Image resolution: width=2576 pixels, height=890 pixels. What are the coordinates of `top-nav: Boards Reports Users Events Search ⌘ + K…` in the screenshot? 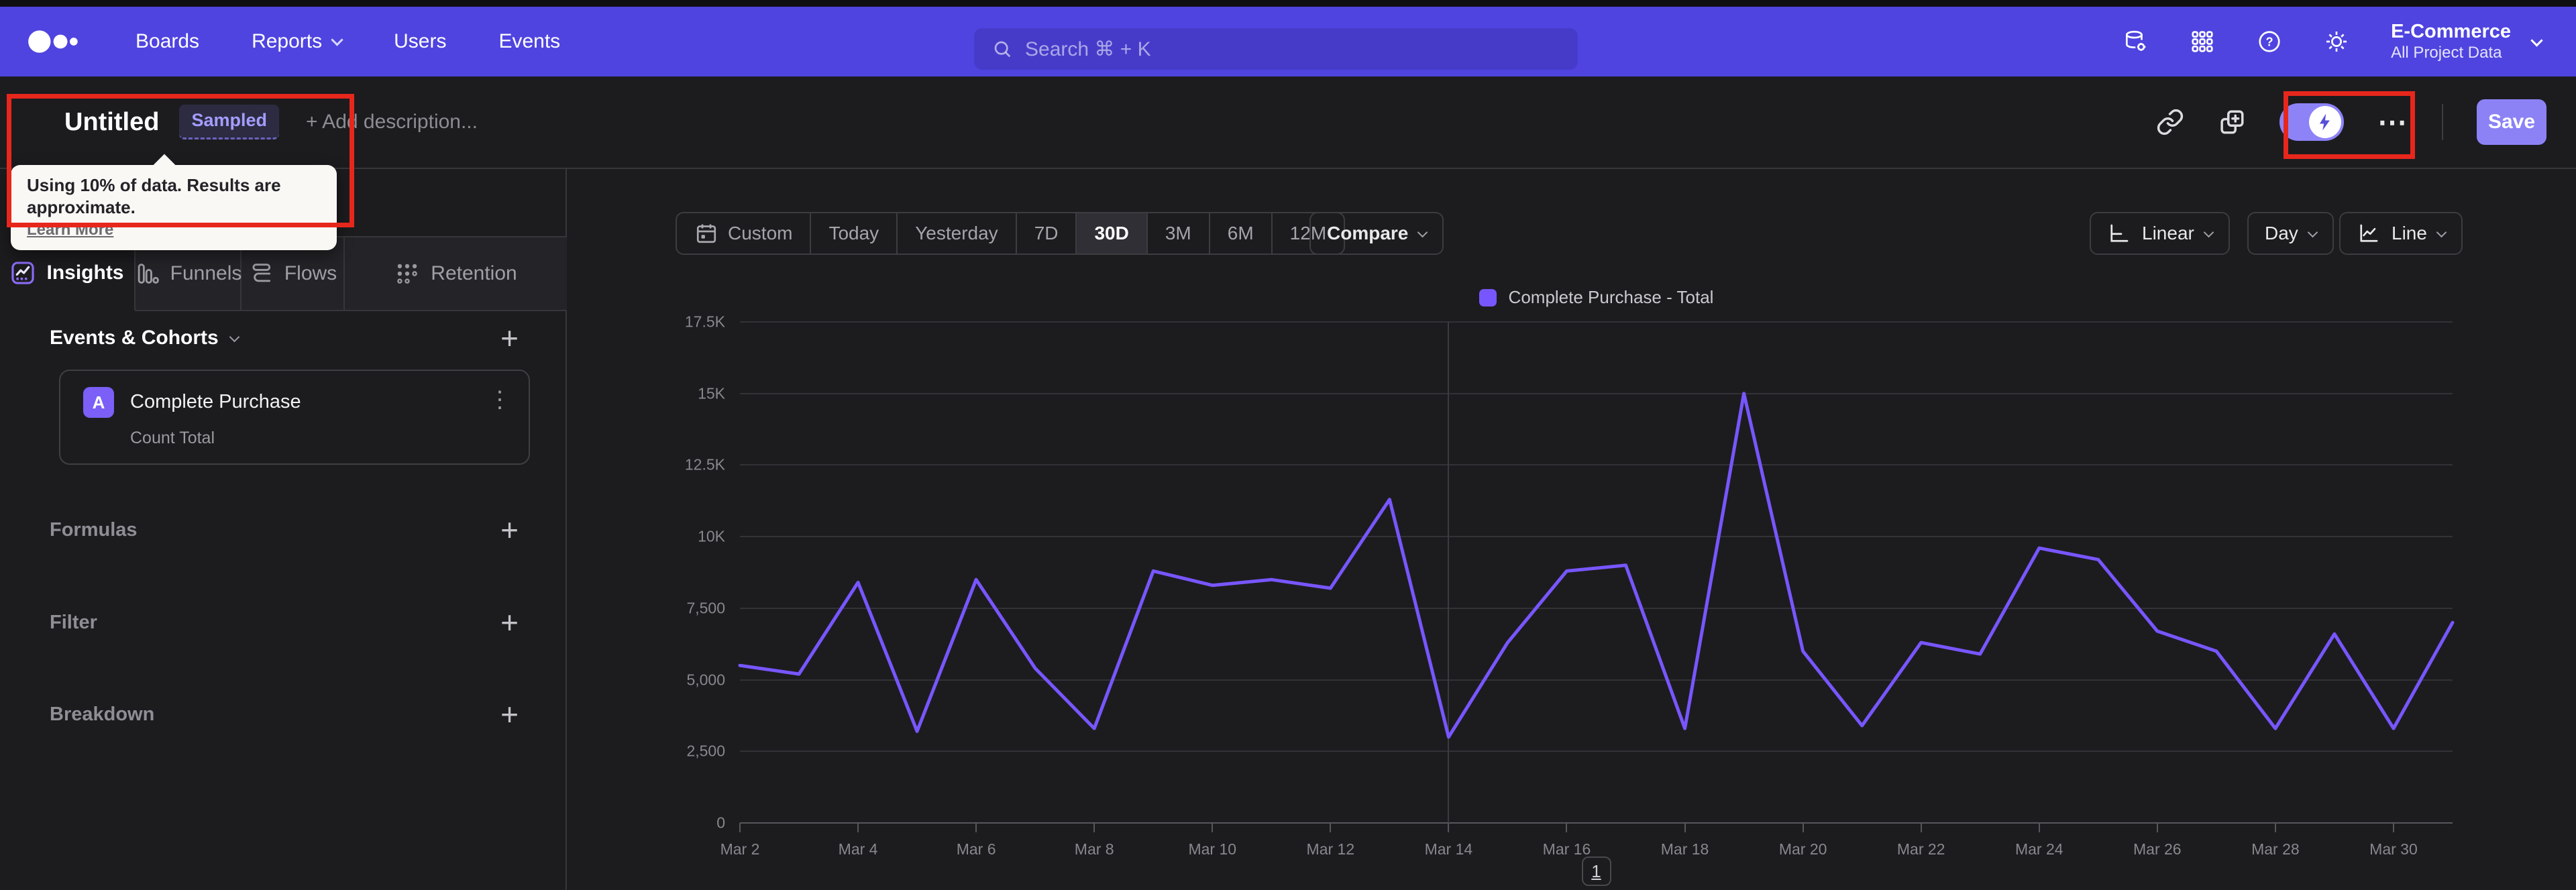 It's located at (1288, 41).